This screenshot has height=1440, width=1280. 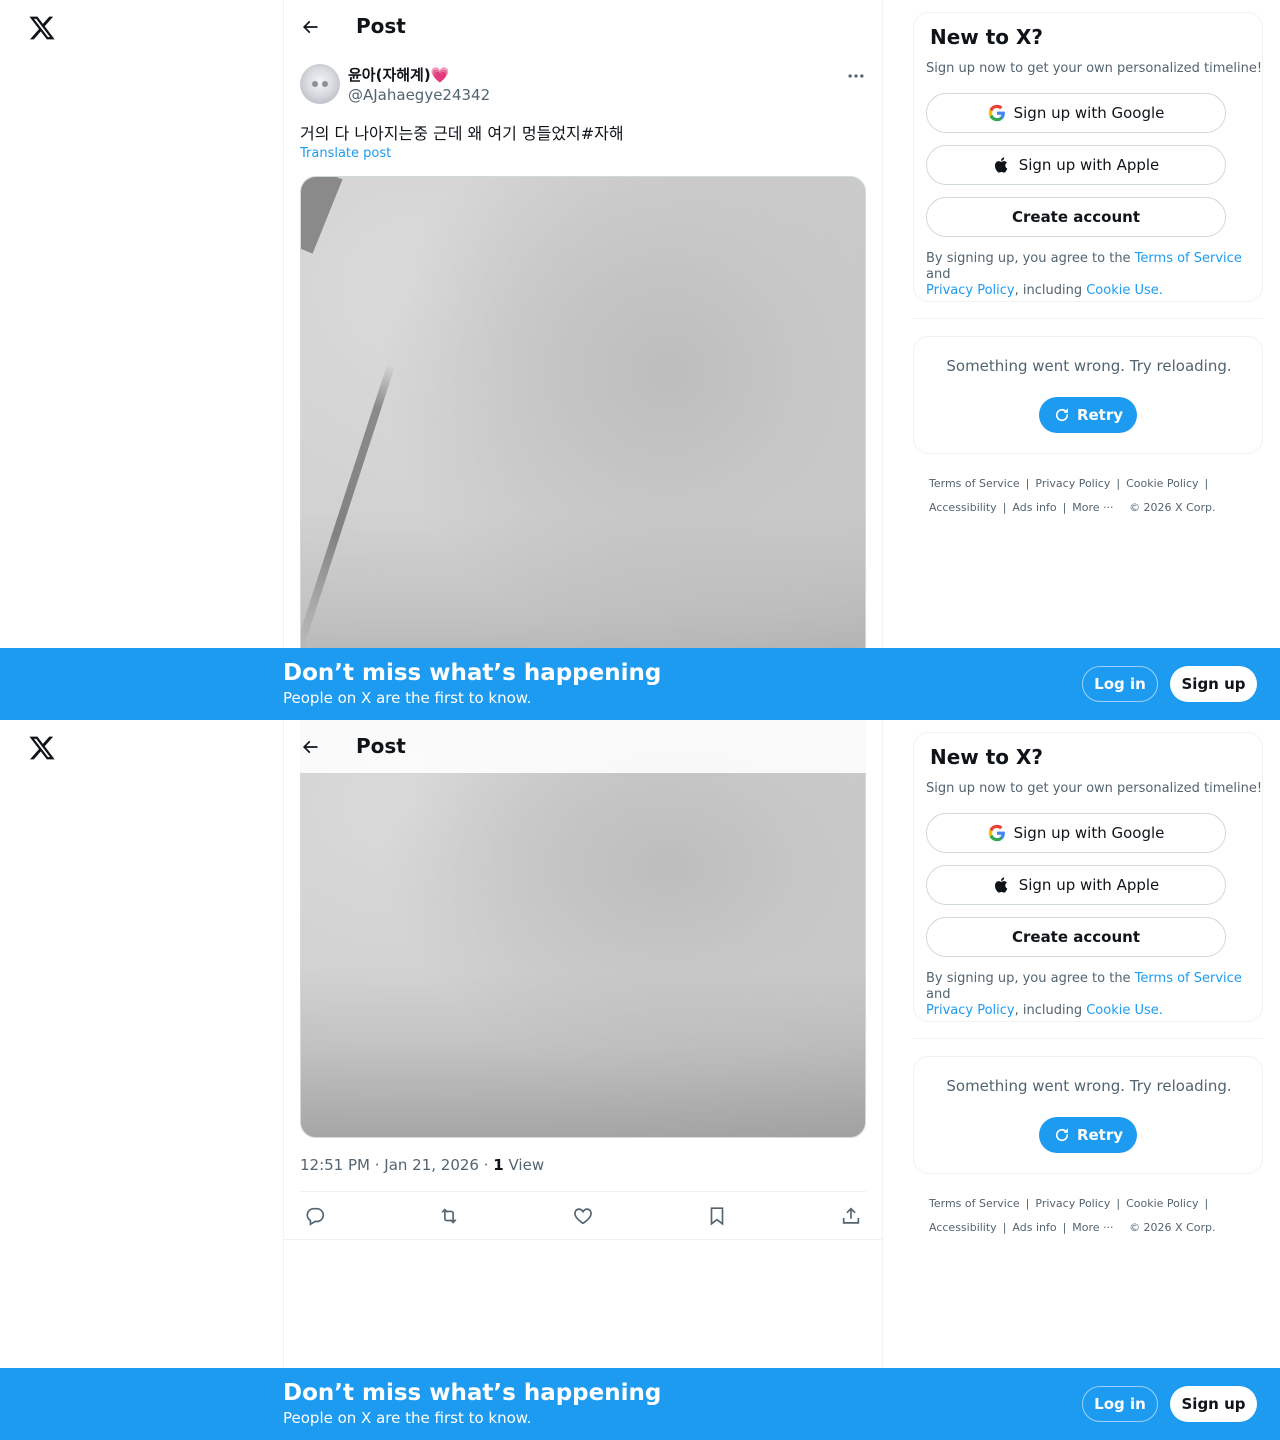 What do you see at coordinates (462, 133) in the screenshot?
I see `post-text: 거의 다 나아지는중 근데 왜 여기 멍들었지#자해` at bounding box center [462, 133].